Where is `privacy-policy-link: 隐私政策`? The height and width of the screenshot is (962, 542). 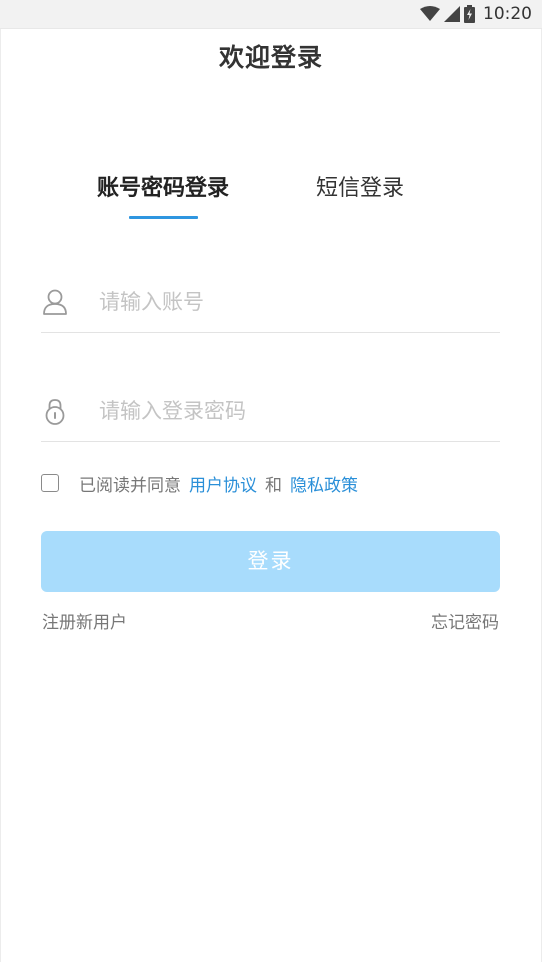
privacy-policy-link: 隐私政策 is located at coordinates (324, 483).